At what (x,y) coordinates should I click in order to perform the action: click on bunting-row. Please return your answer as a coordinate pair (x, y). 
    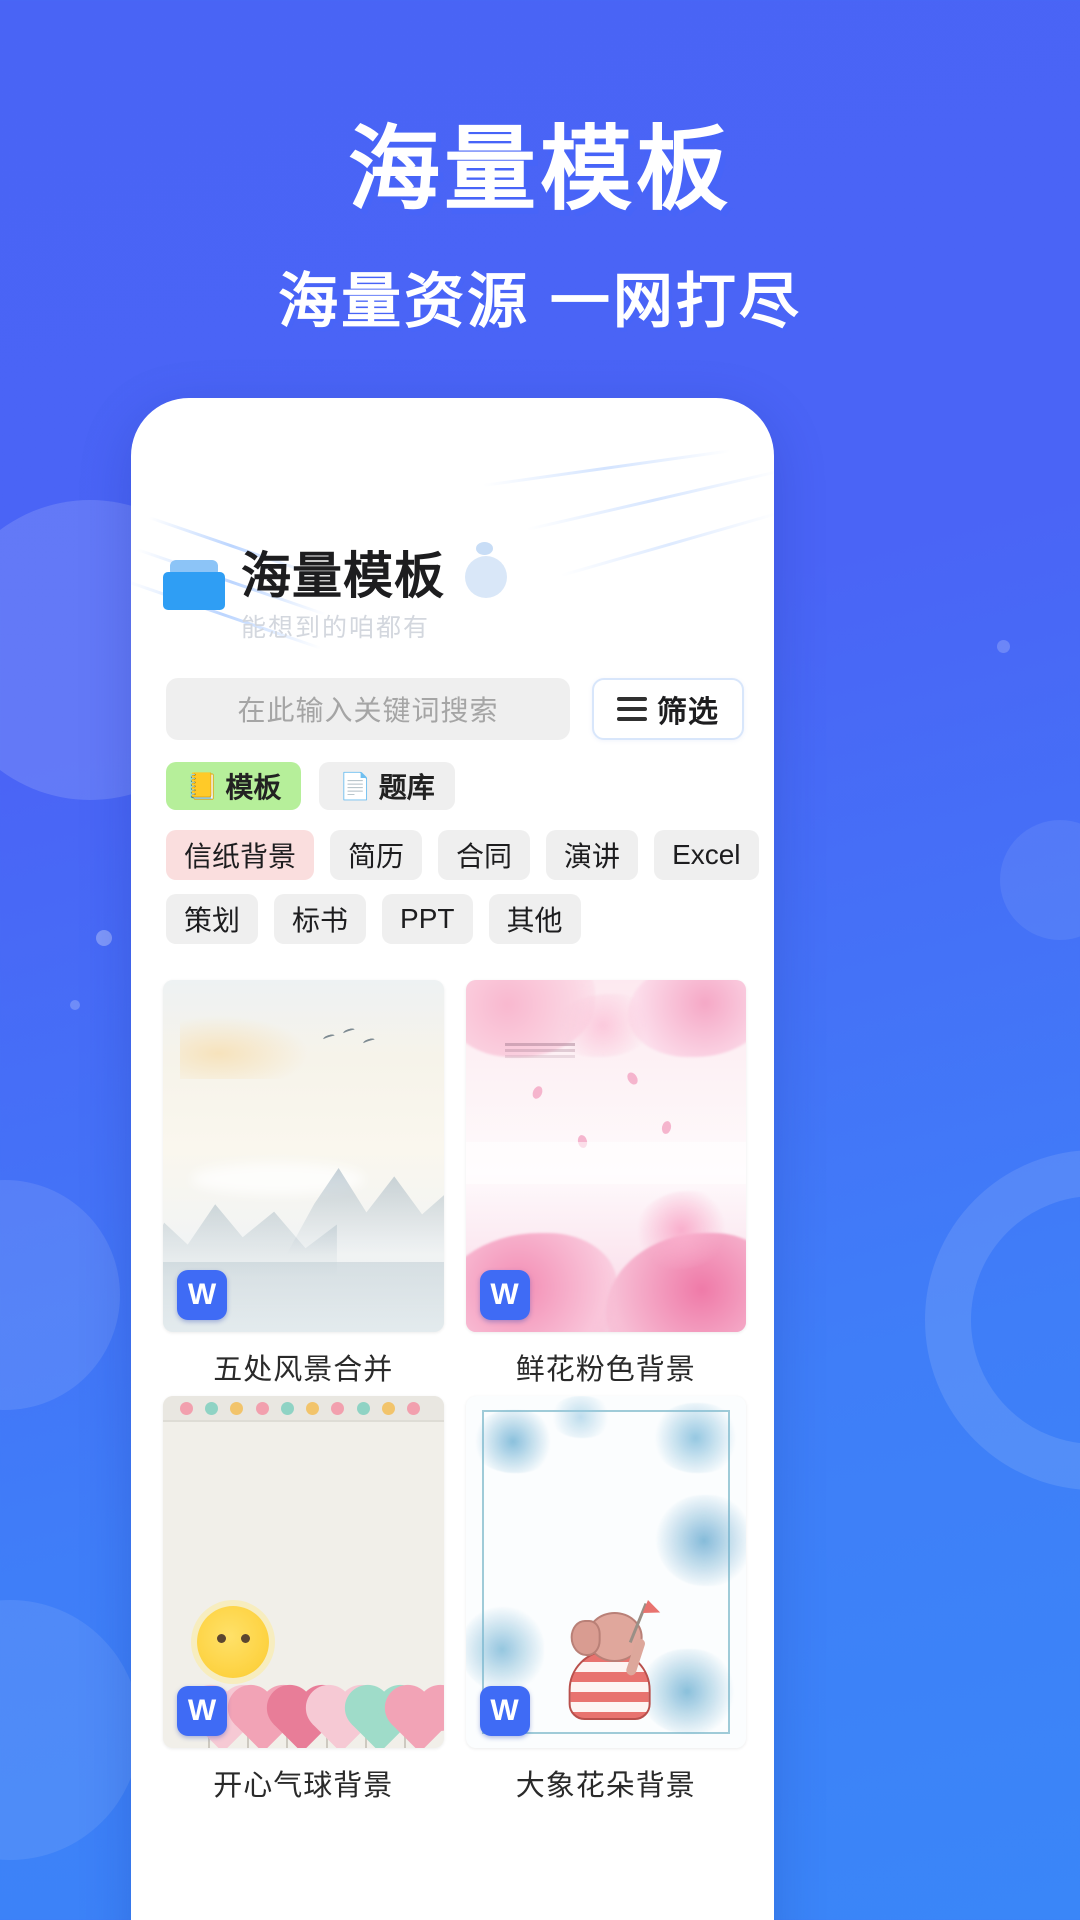
    Looking at the image, I should click on (303, 1412).